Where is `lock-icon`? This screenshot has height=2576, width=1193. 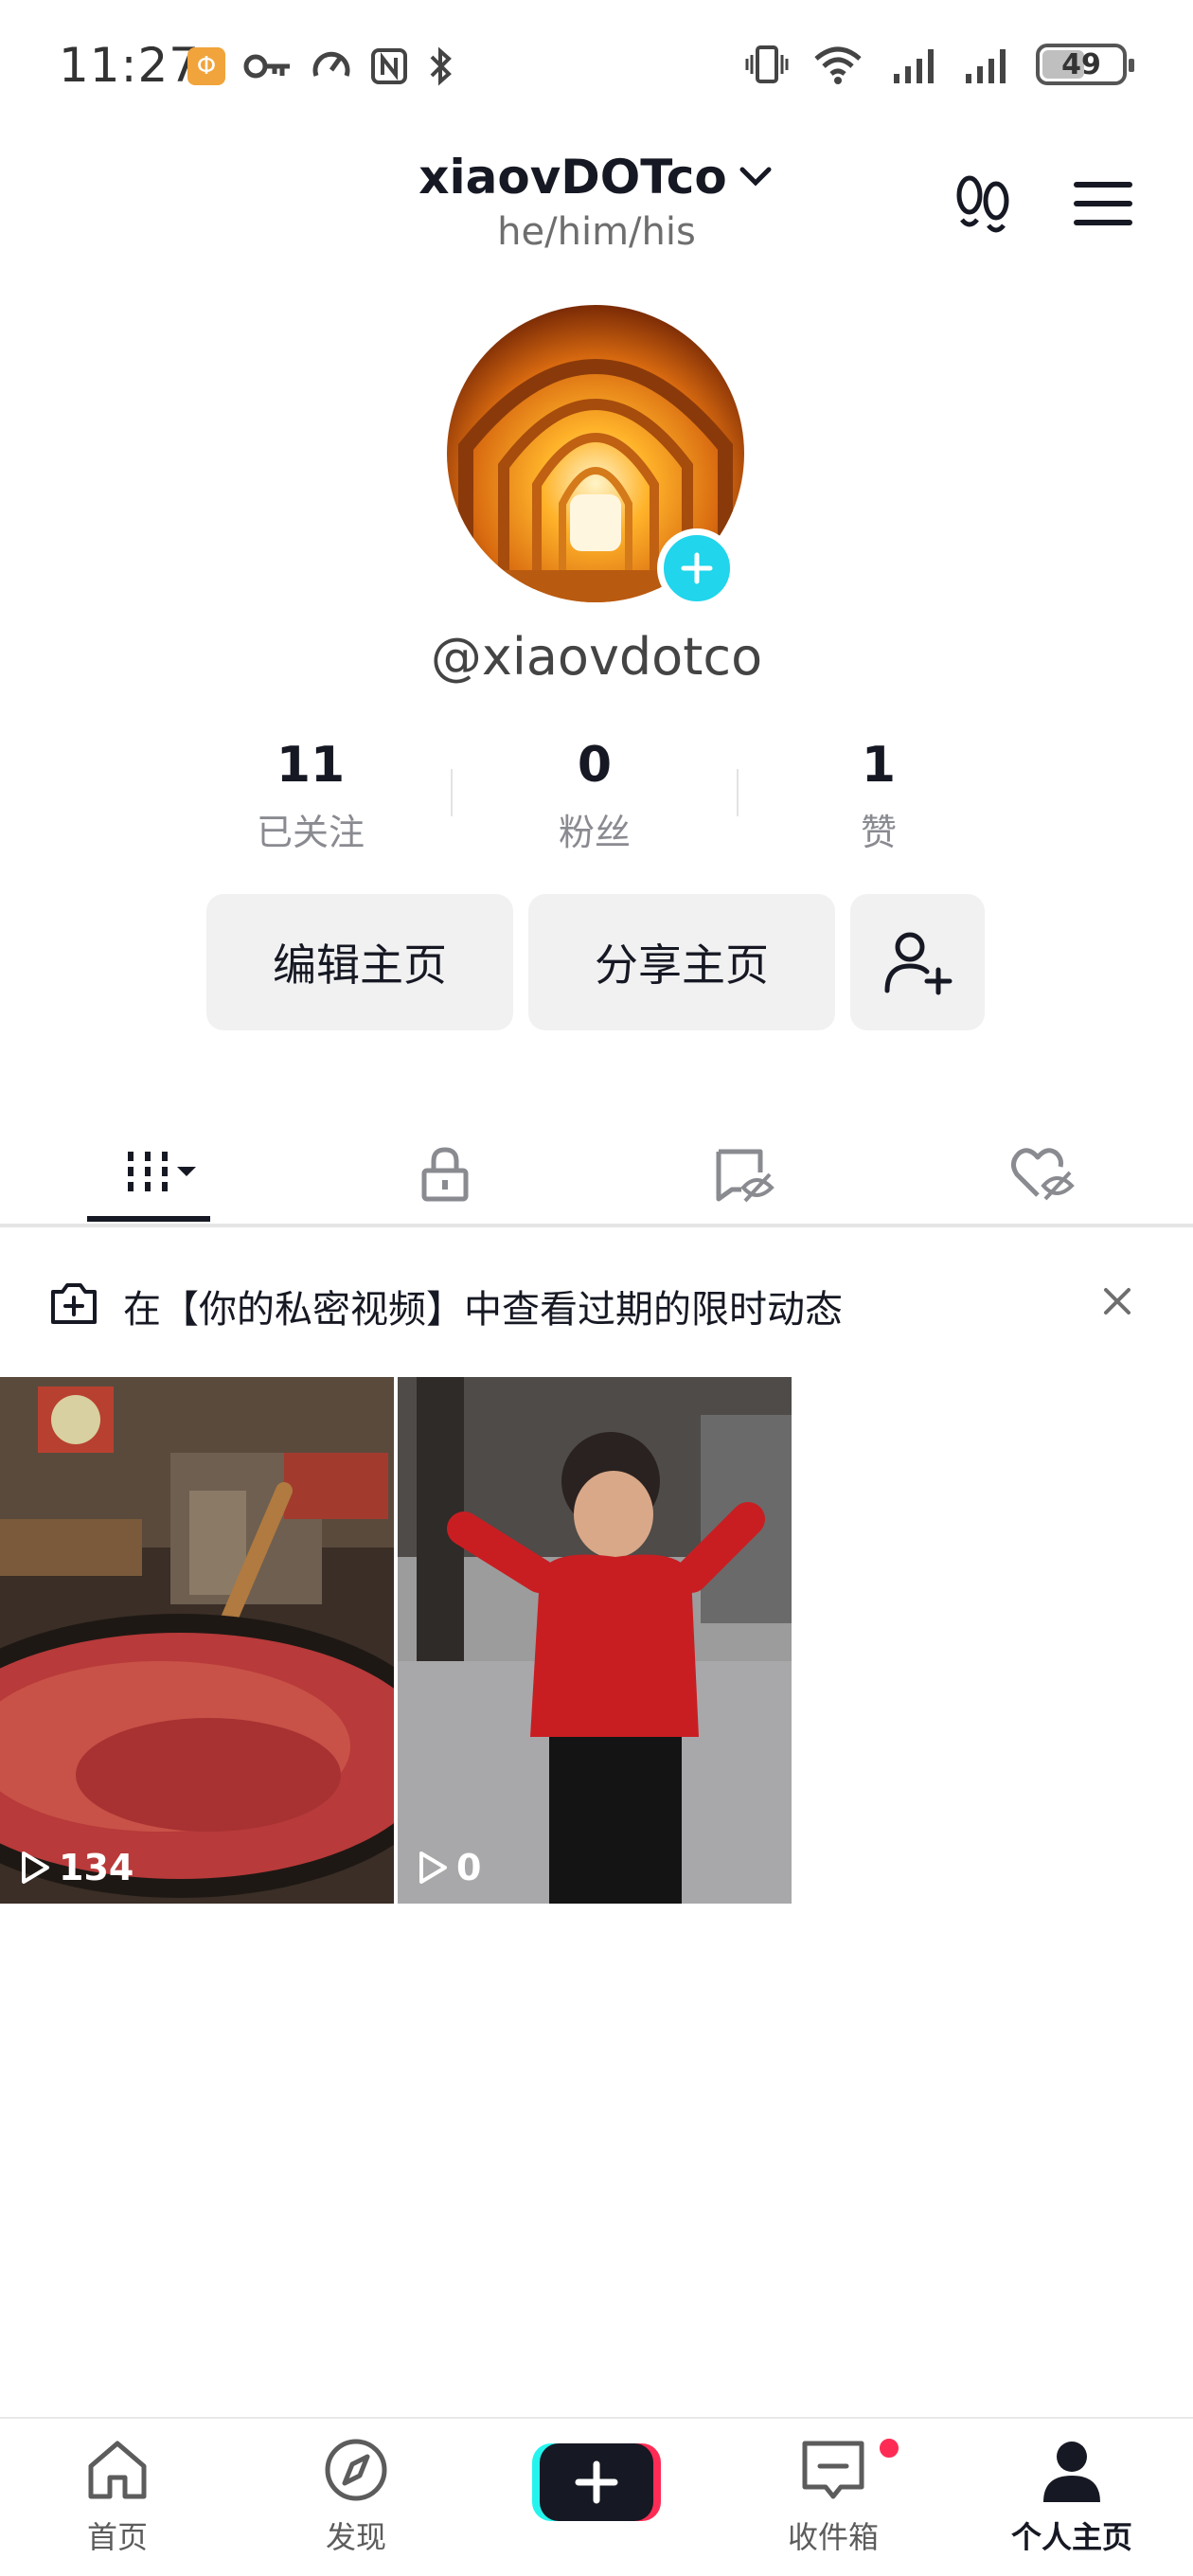 lock-icon is located at coordinates (445, 1174).